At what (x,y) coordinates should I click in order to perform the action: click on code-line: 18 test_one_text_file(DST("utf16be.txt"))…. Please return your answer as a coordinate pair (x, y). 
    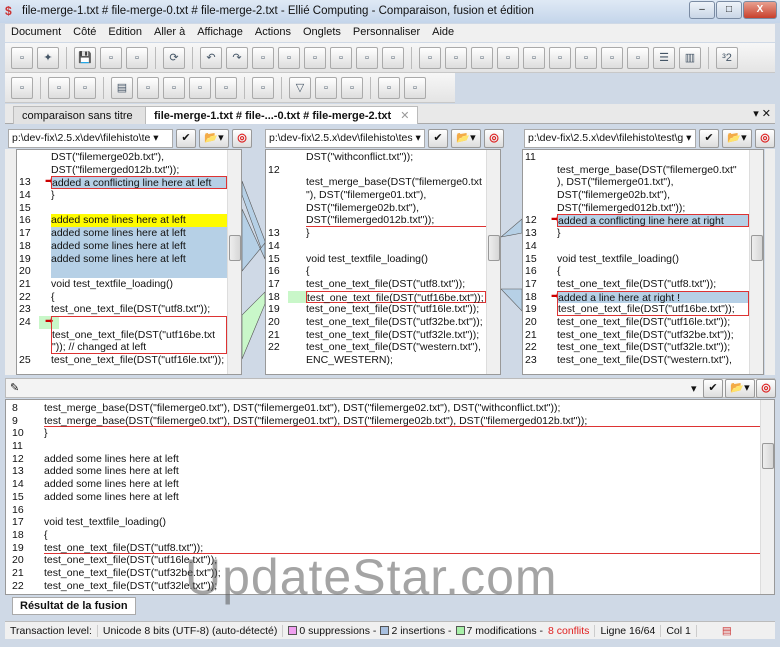
    Looking at the image, I should click on (383, 297).